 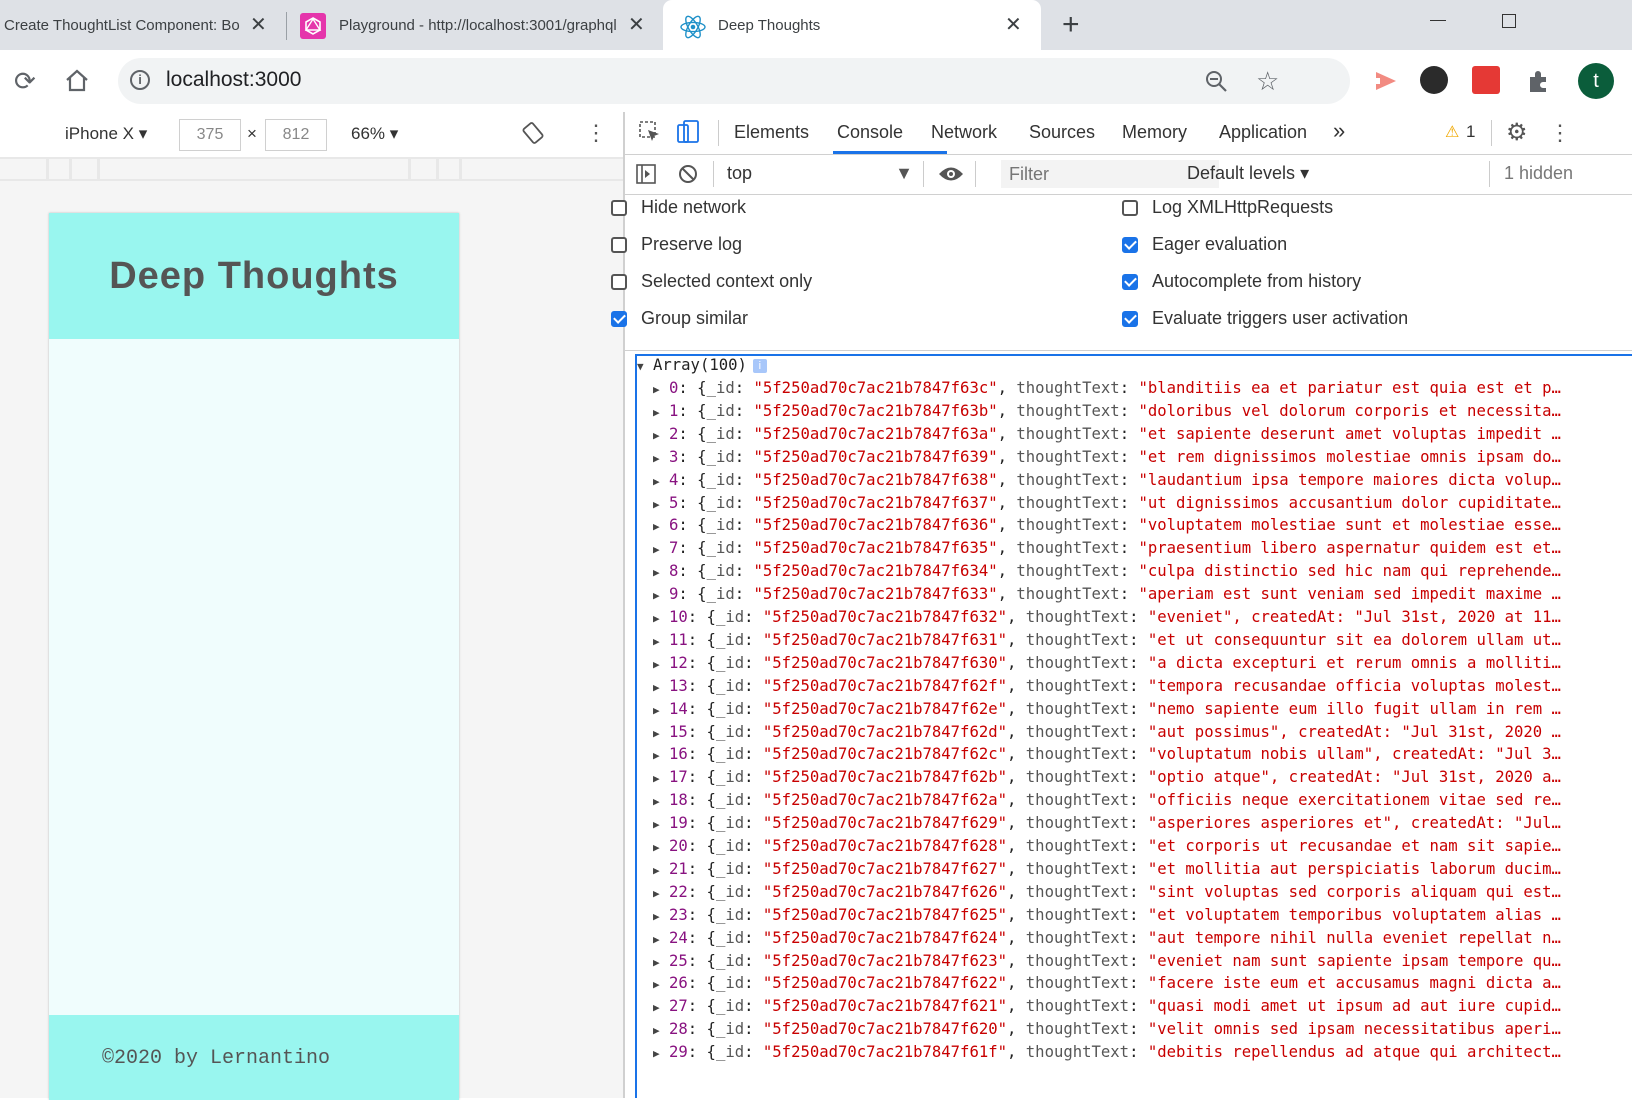 I want to click on info-icon: i, so click(x=140, y=80).